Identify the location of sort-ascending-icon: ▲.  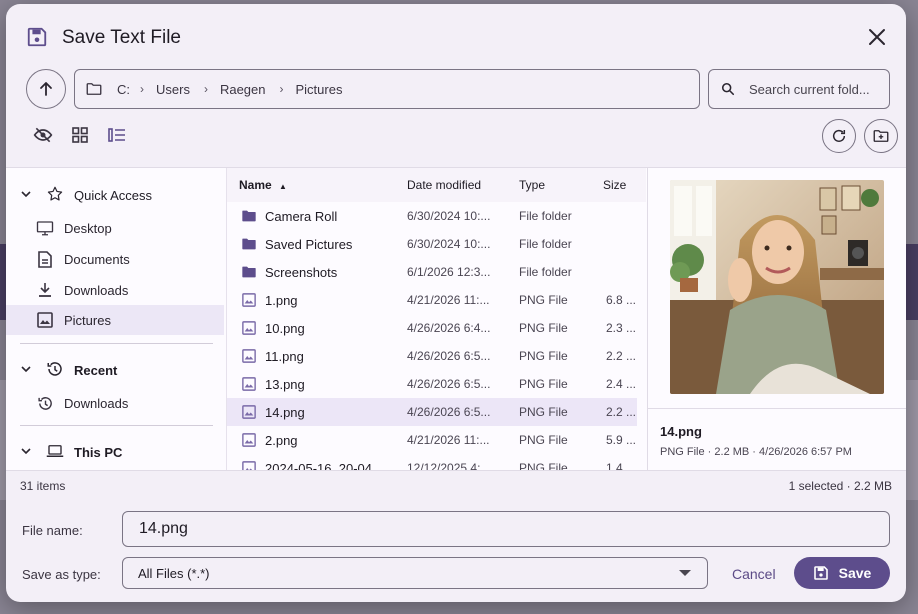
(283, 186).